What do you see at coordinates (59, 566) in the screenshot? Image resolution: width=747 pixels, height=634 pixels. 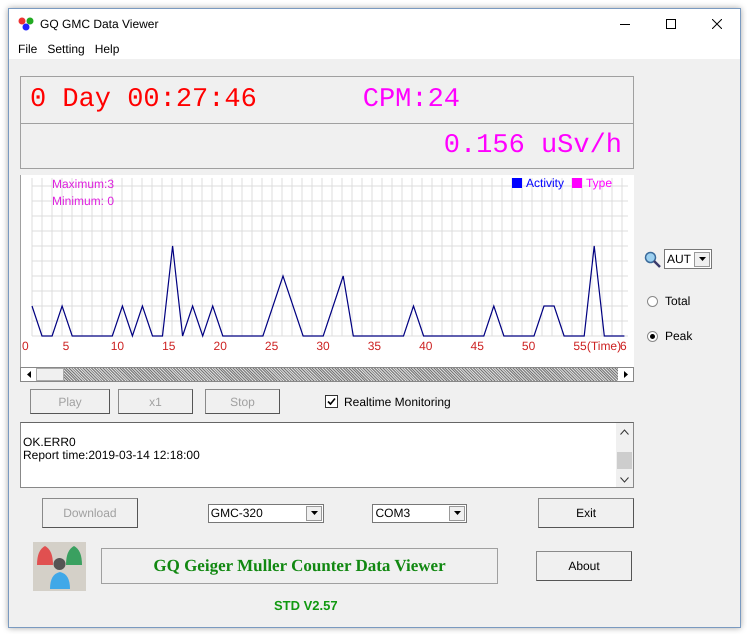 I see `logo-icon` at bounding box center [59, 566].